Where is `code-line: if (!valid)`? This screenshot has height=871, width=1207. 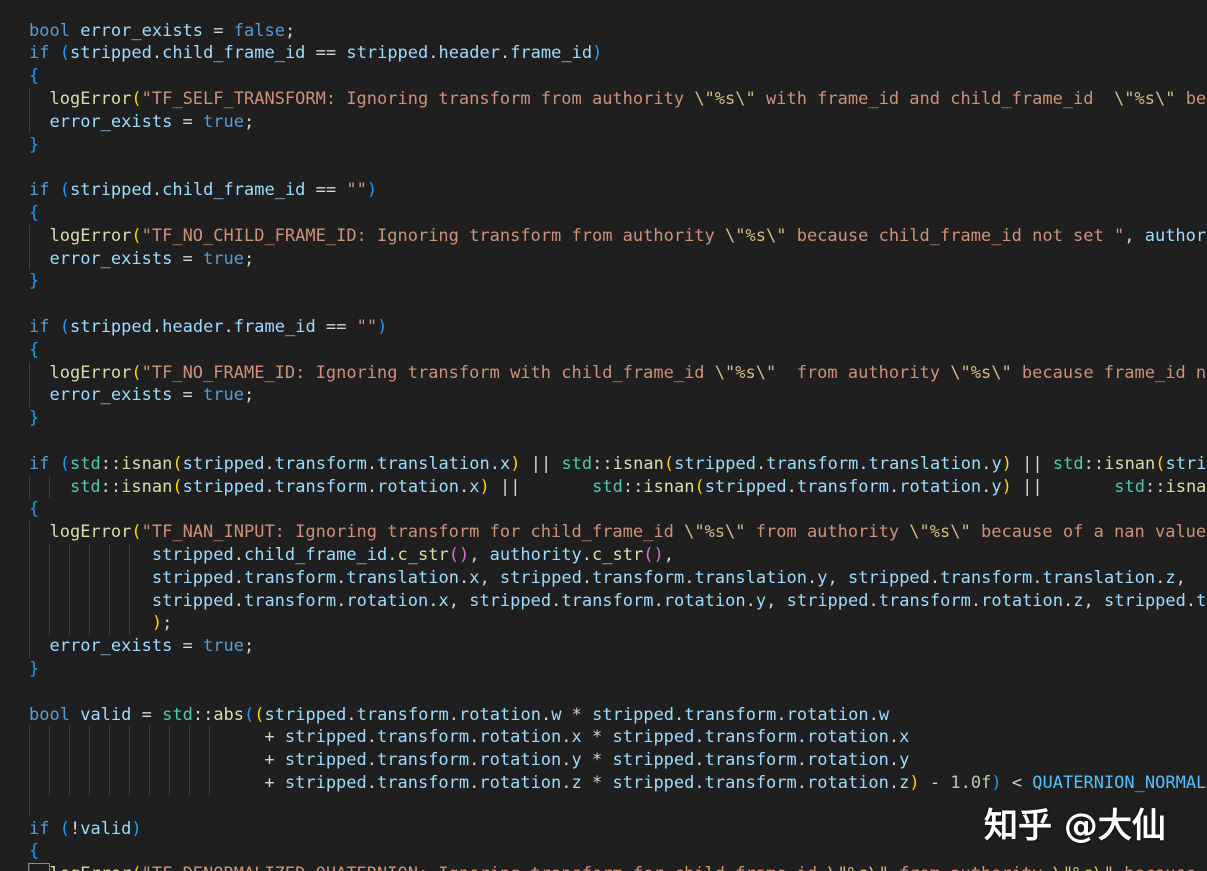 code-line: if (!valid) is located at coordinates (85, 829).